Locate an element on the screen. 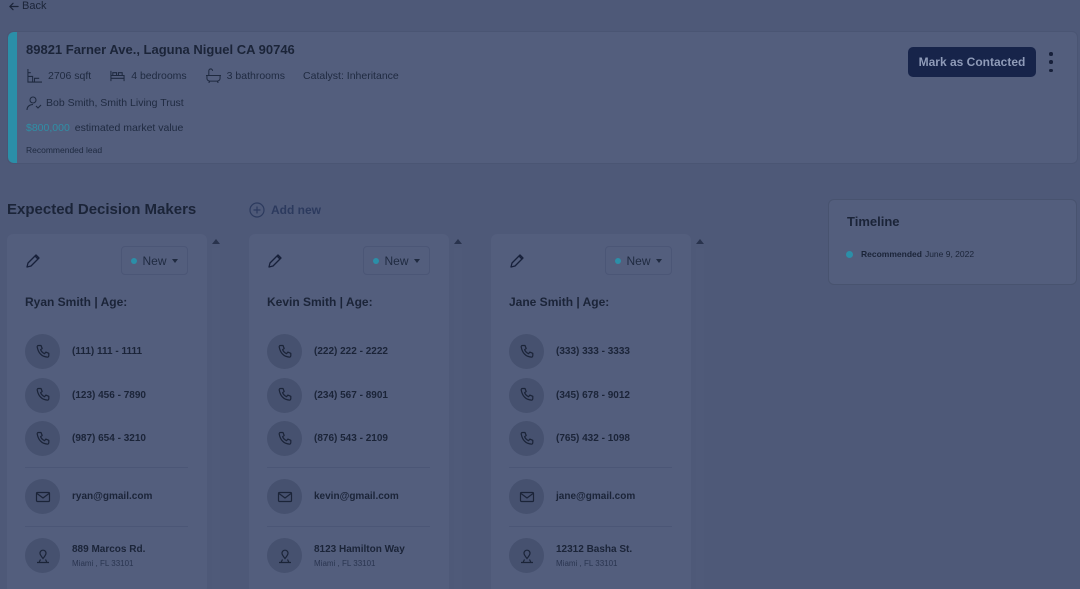 This screenshot has height=589, width=1080. address-block: 889 Marcos Rd. Miami , FL 33101 is located at coordinates (108, 556).